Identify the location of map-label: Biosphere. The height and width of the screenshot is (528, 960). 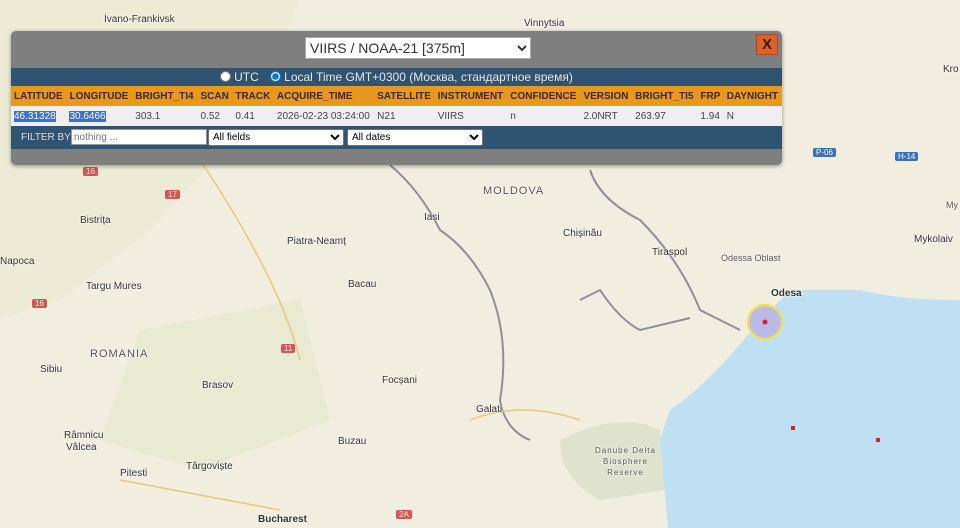
(625, 461).